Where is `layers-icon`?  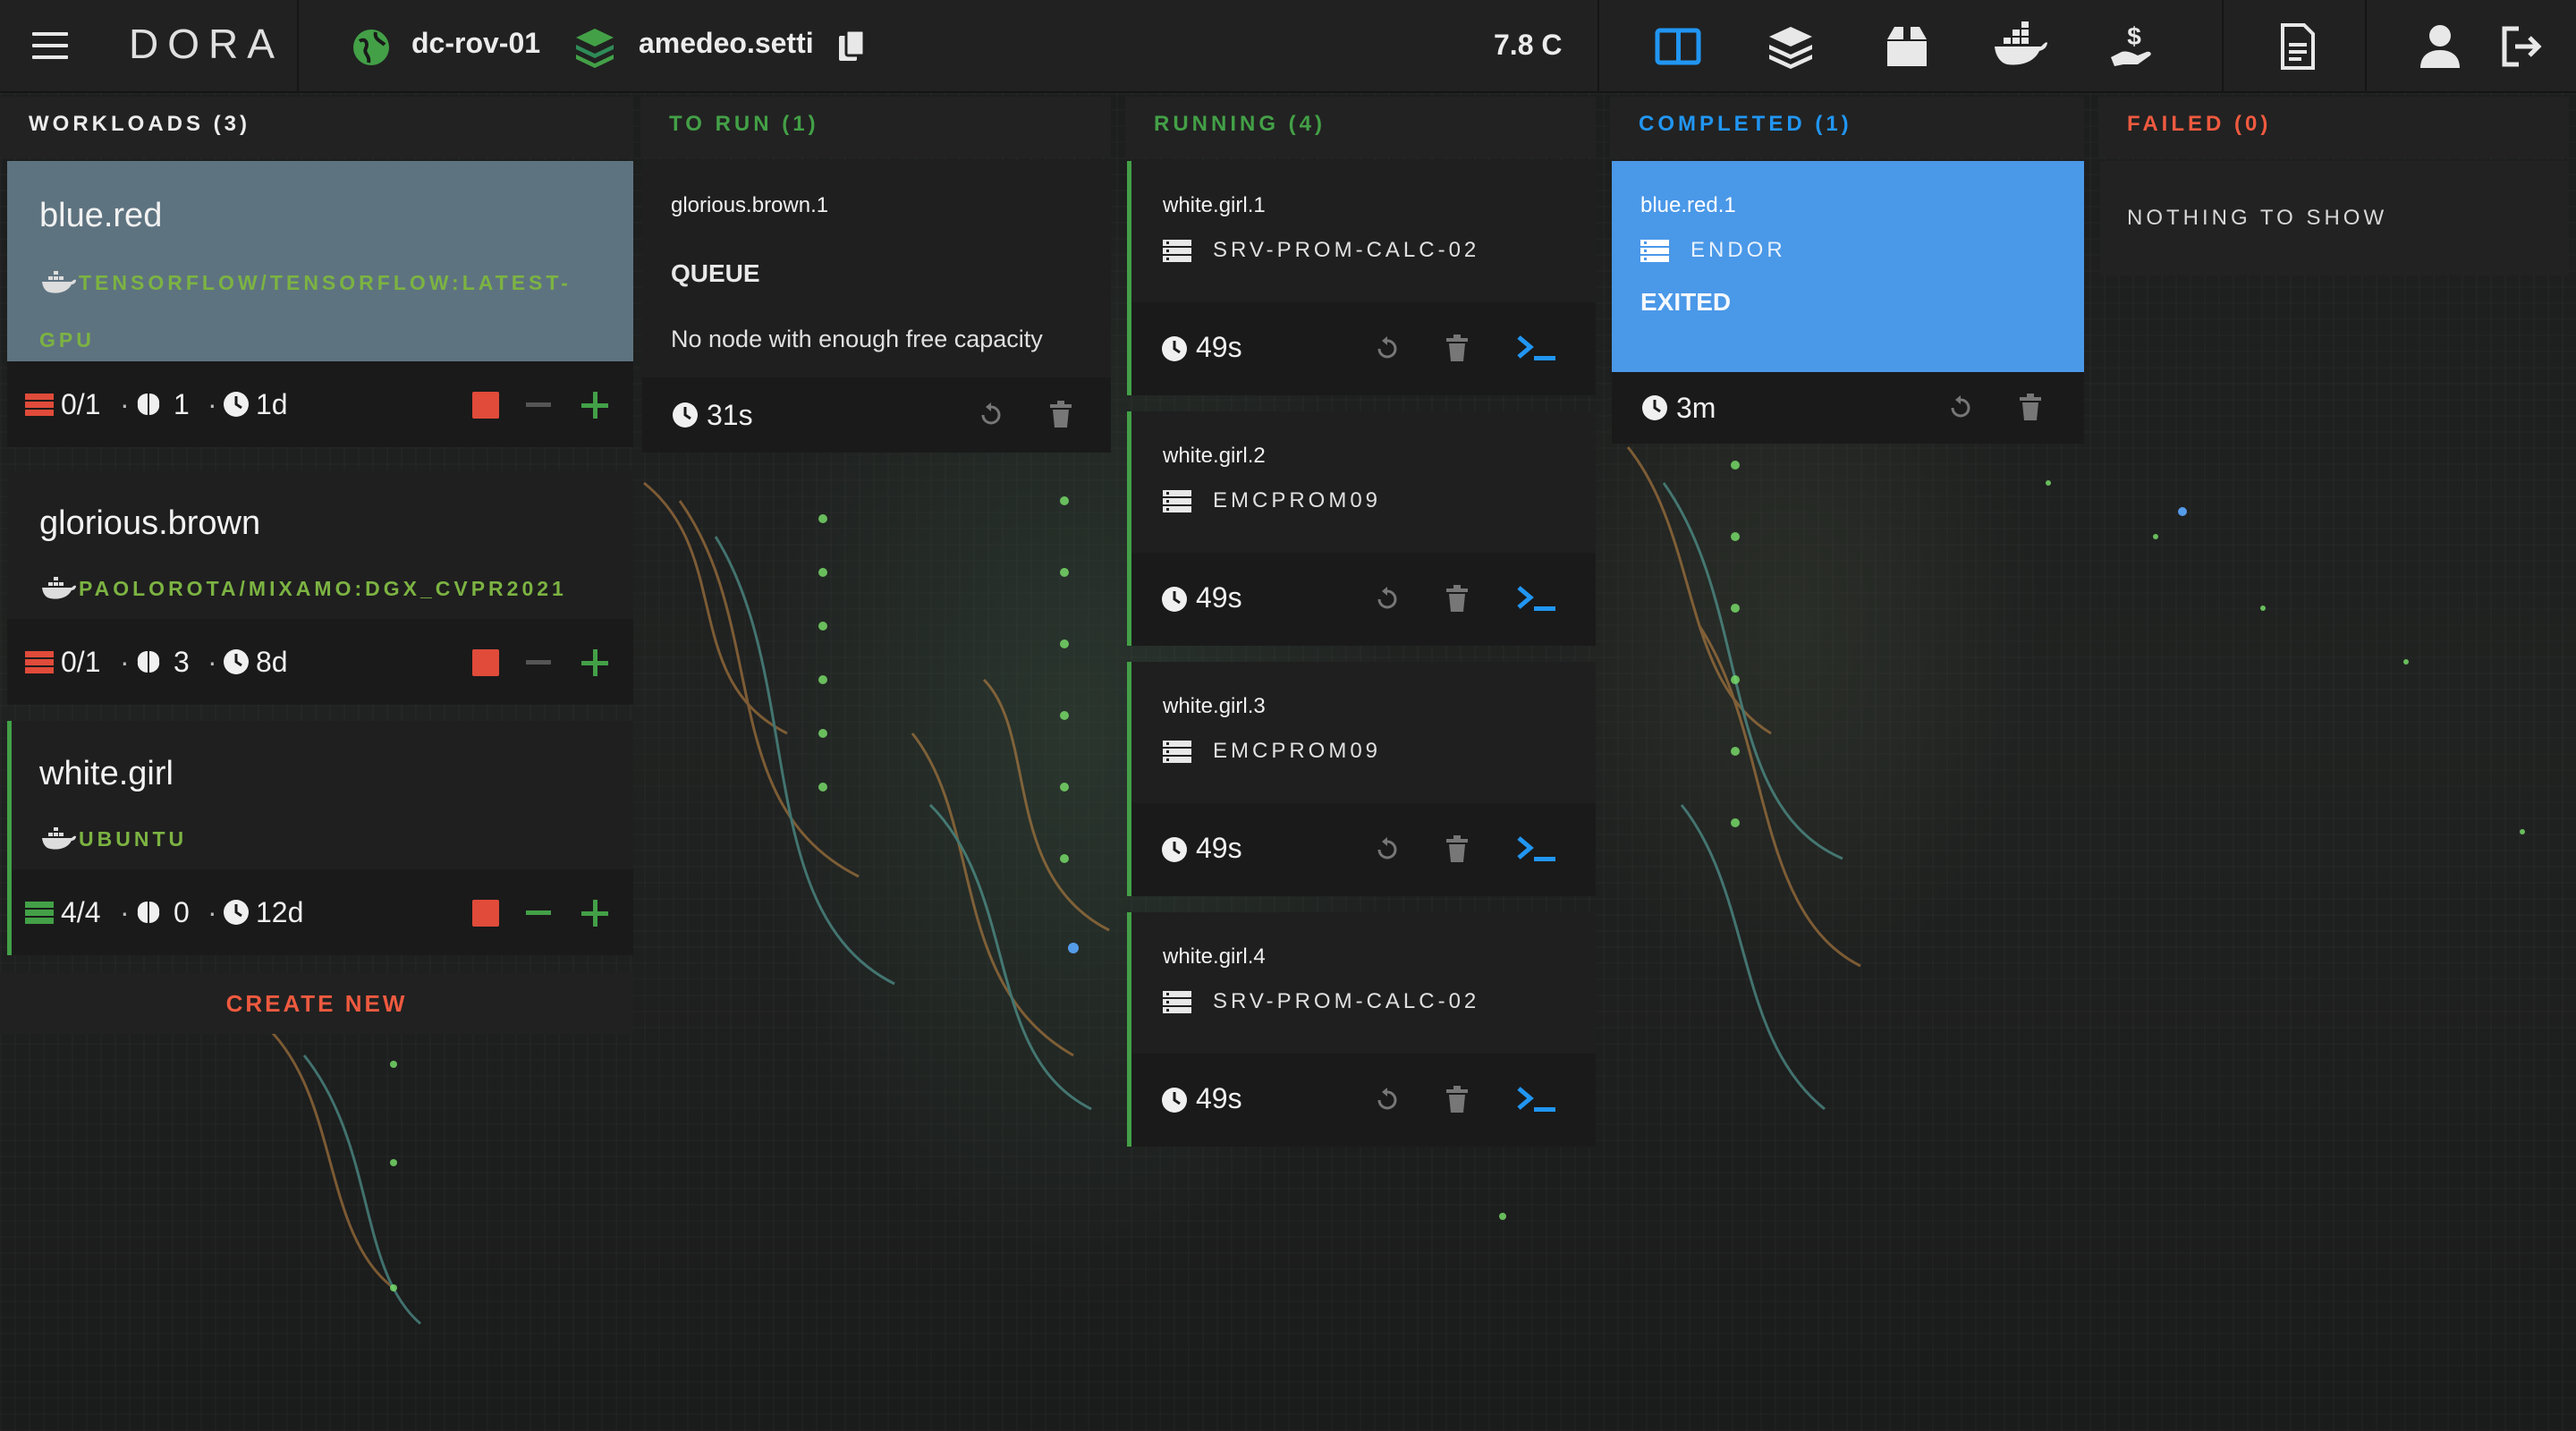
layers-icon is located at coordinates (1791, 47).